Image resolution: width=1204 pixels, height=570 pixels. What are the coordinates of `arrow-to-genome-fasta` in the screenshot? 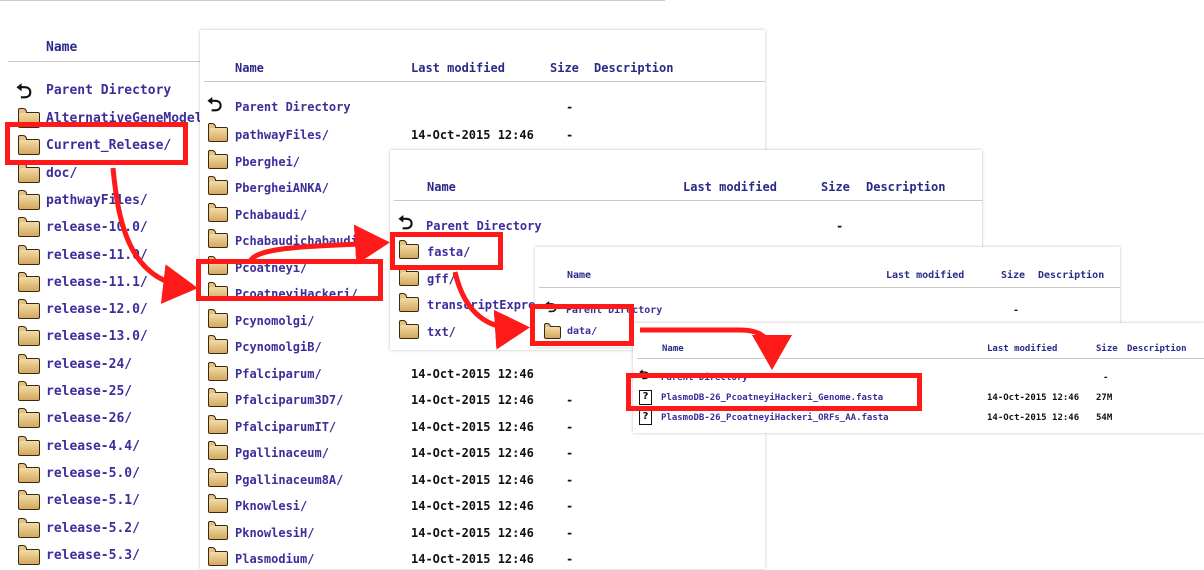 It's located at (716, 348).